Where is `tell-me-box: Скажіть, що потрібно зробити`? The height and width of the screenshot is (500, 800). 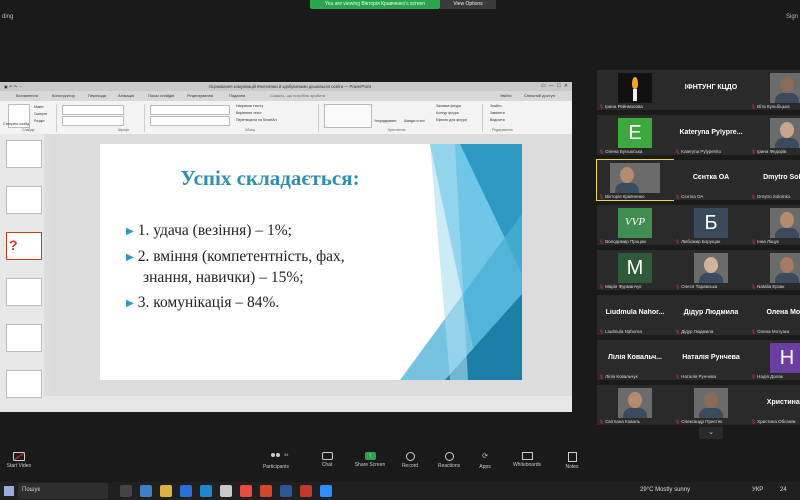 tell-me-box: Скажіть, що потрібно зробити is located at coordinates (297, 95).